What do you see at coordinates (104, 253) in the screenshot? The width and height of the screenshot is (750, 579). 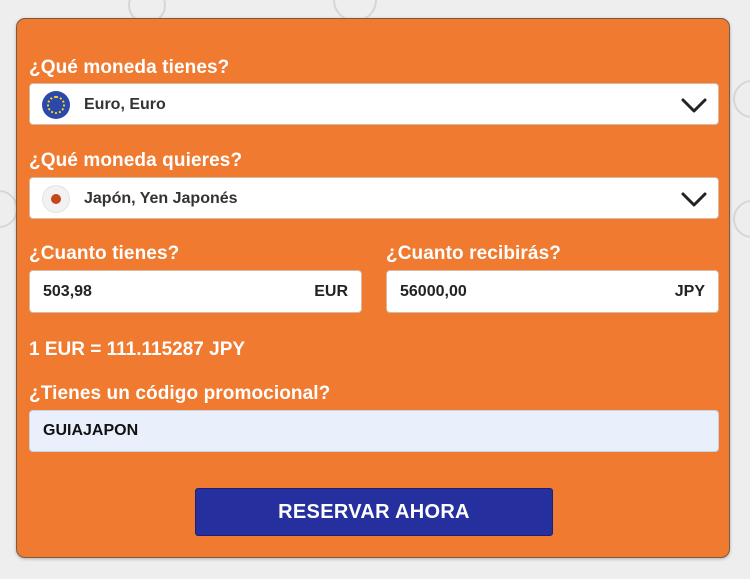 I see `amount-have-label: ¿Cuanto tienes?` at bounding box center [104, 253].